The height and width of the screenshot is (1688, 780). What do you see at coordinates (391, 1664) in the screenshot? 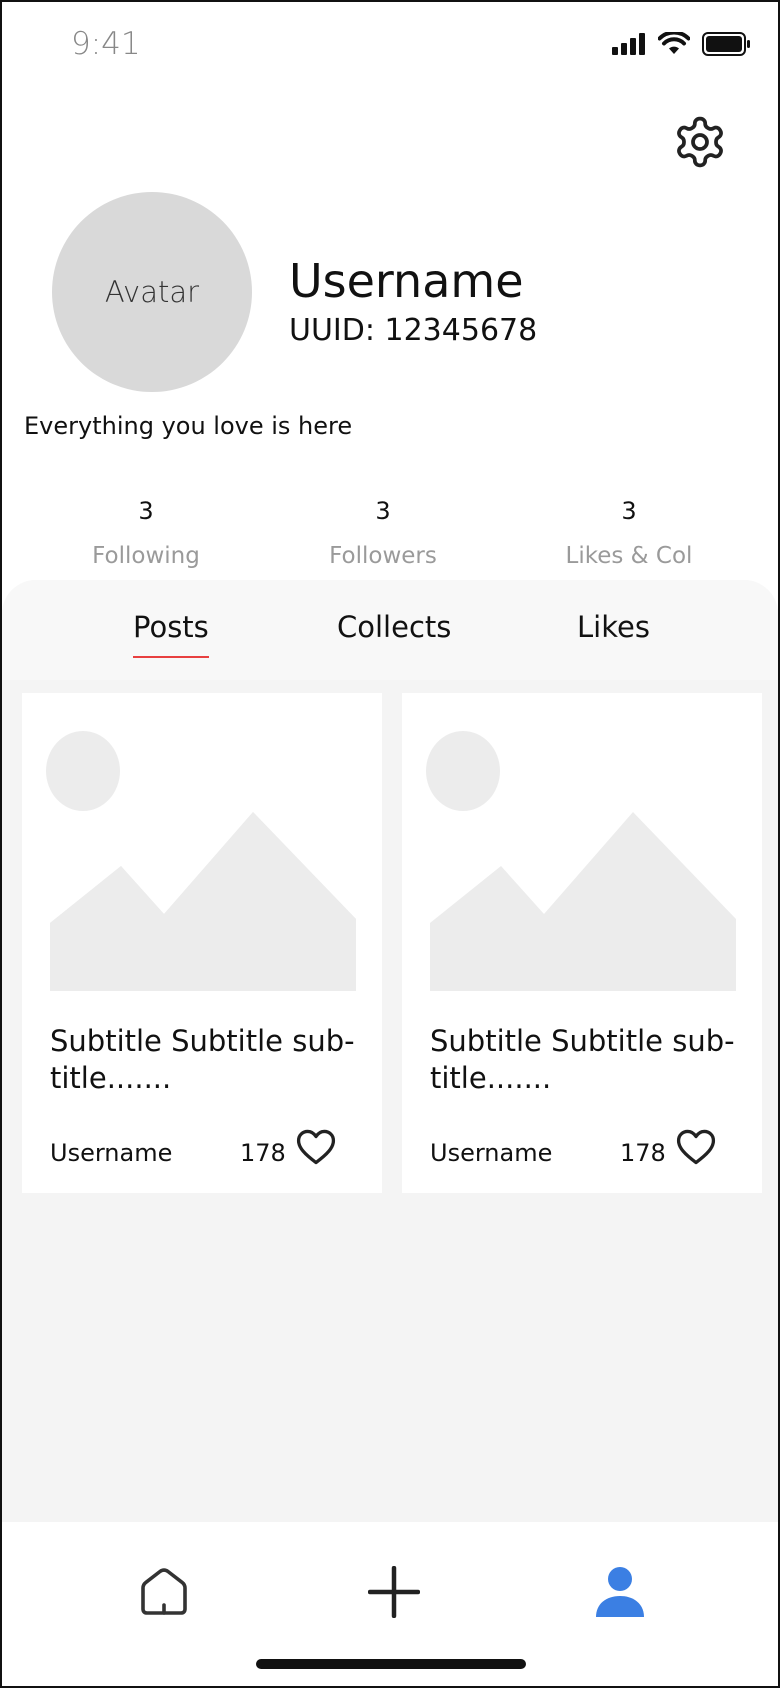
I see `home-indicator` at bounding box center [391, 1664].